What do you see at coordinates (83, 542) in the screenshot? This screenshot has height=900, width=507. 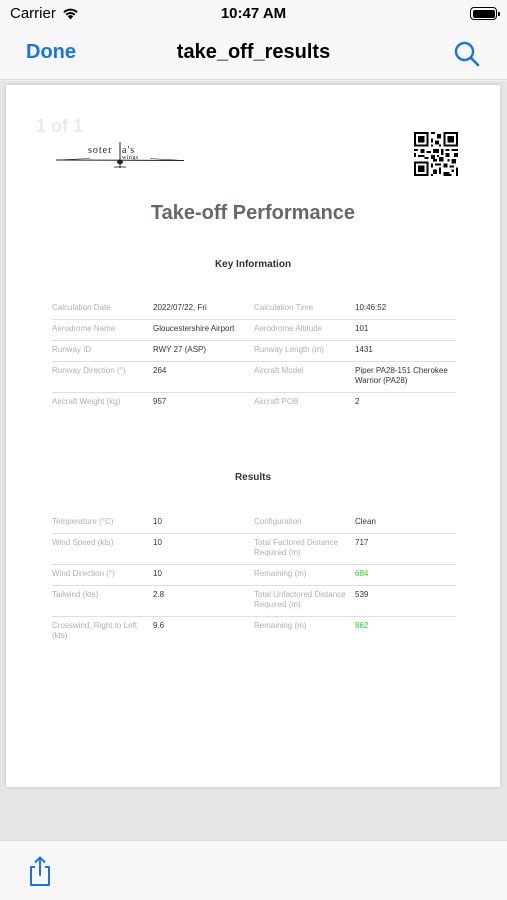 I see `row-label: Wind Speed (kts)` at bounding box center [83, 542].